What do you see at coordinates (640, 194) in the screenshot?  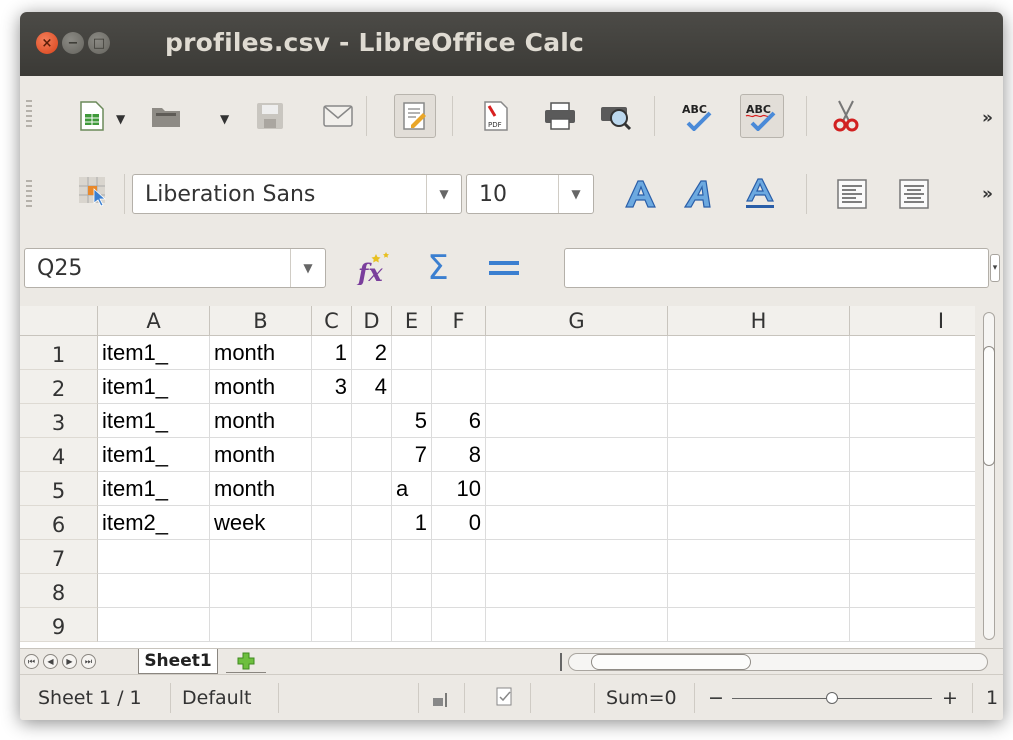 I see `bold-icon` at bounding box center [640, 194].